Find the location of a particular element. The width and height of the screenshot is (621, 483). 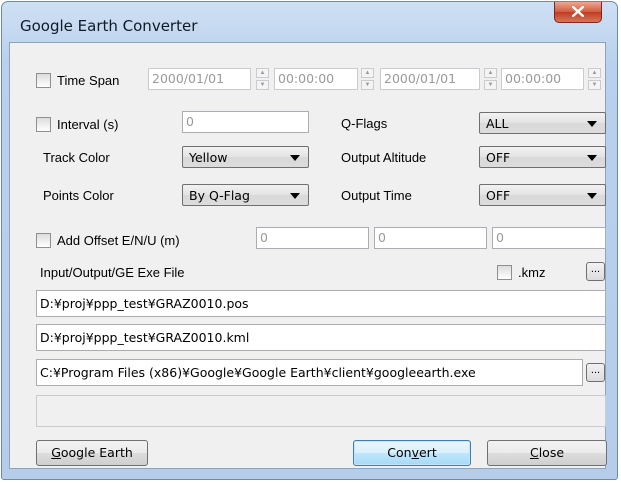

interval-checkbox: Interval (s) is located at coordinates (77, 124).